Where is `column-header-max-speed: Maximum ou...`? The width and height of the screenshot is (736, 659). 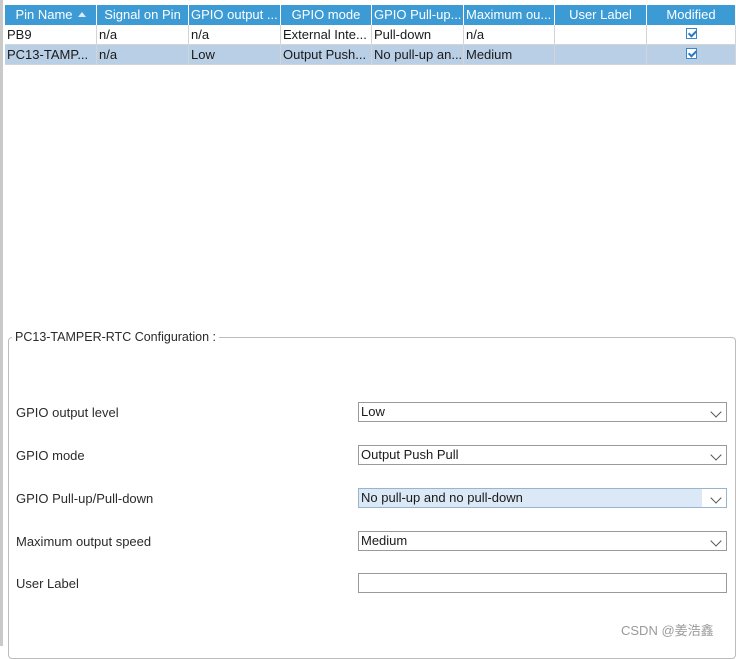
column-header-max-speed: Maximum ou... is located at coordinates (509, 15).